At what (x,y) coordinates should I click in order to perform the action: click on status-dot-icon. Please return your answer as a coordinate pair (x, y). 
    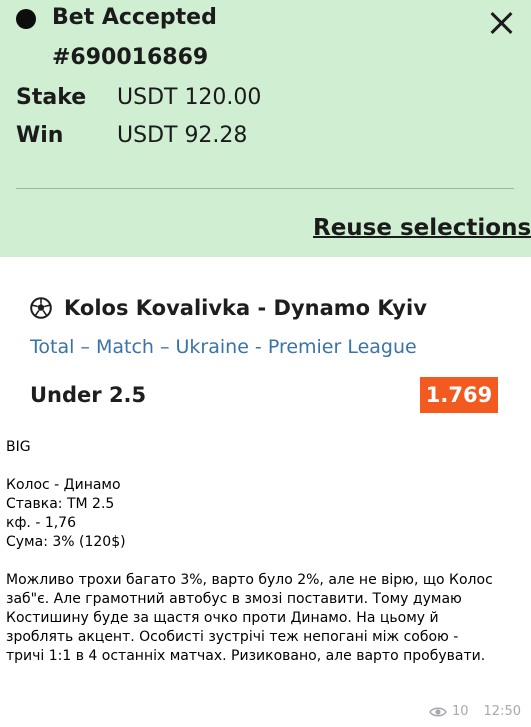
    Looking at the image, I should click on (26, 19).